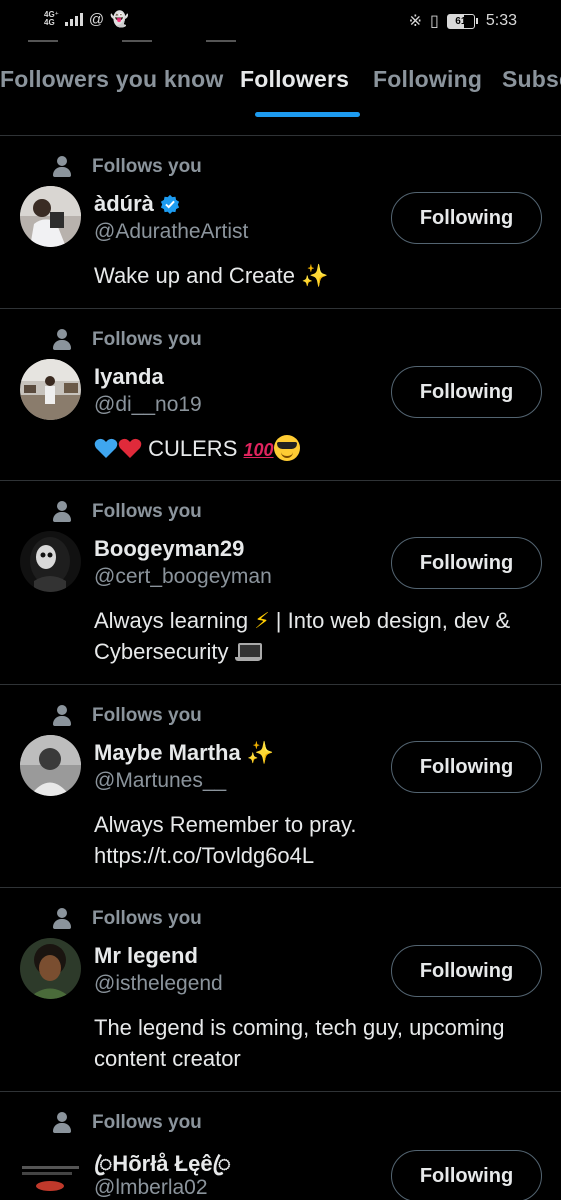 The width and height of the screenshot is (561, 1200). What do you see at coordinates (119, 19) in the screenshot?
I see `snapchat-icon: 👻` at bounding box center [119, 19].